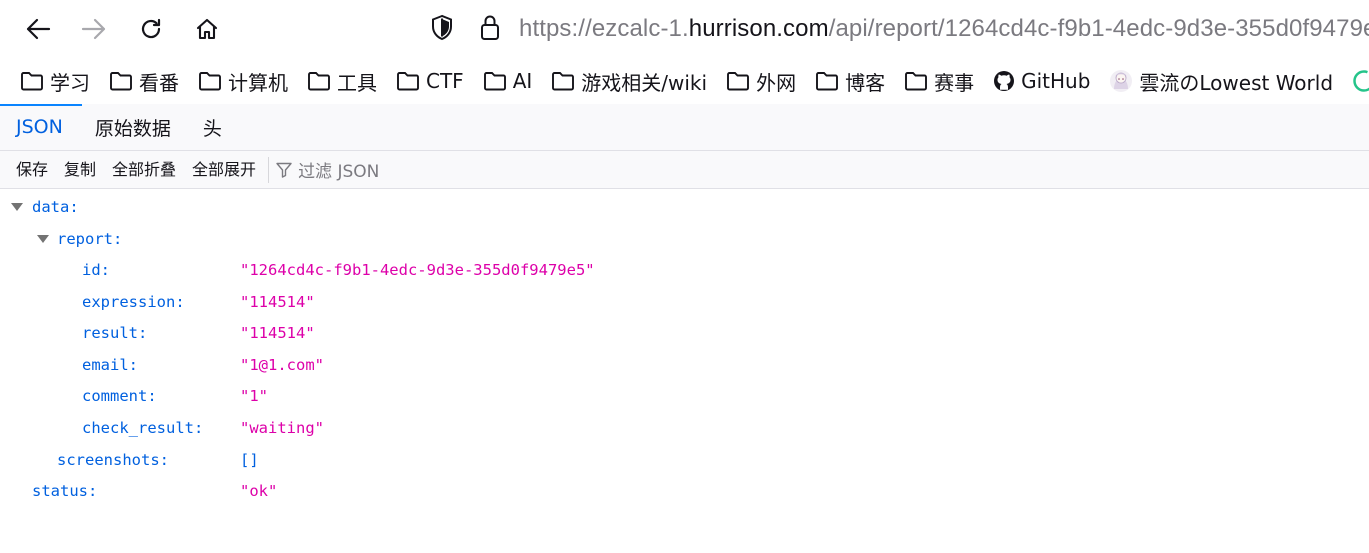  What do you see at coordinates (684, 206) in the screenshot?
I see `tree-row-data: data:` at bounding box center [684, 206].